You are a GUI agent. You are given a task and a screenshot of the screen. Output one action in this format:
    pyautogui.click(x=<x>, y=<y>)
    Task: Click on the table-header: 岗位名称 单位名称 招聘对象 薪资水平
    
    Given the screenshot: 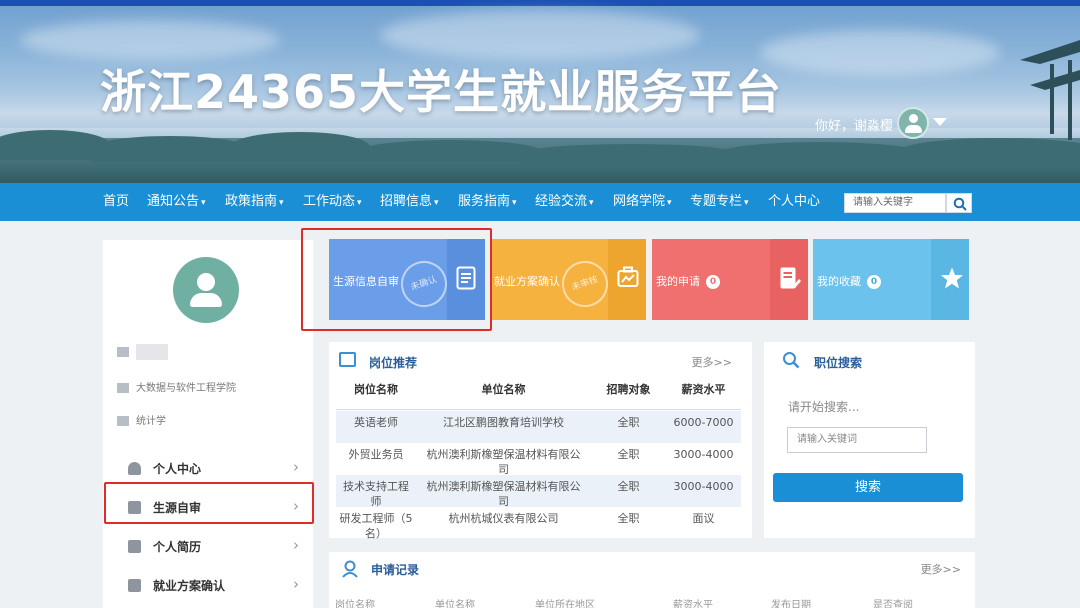 What is the action you would take?
    pyautogui.click(x=538, y=395)
    